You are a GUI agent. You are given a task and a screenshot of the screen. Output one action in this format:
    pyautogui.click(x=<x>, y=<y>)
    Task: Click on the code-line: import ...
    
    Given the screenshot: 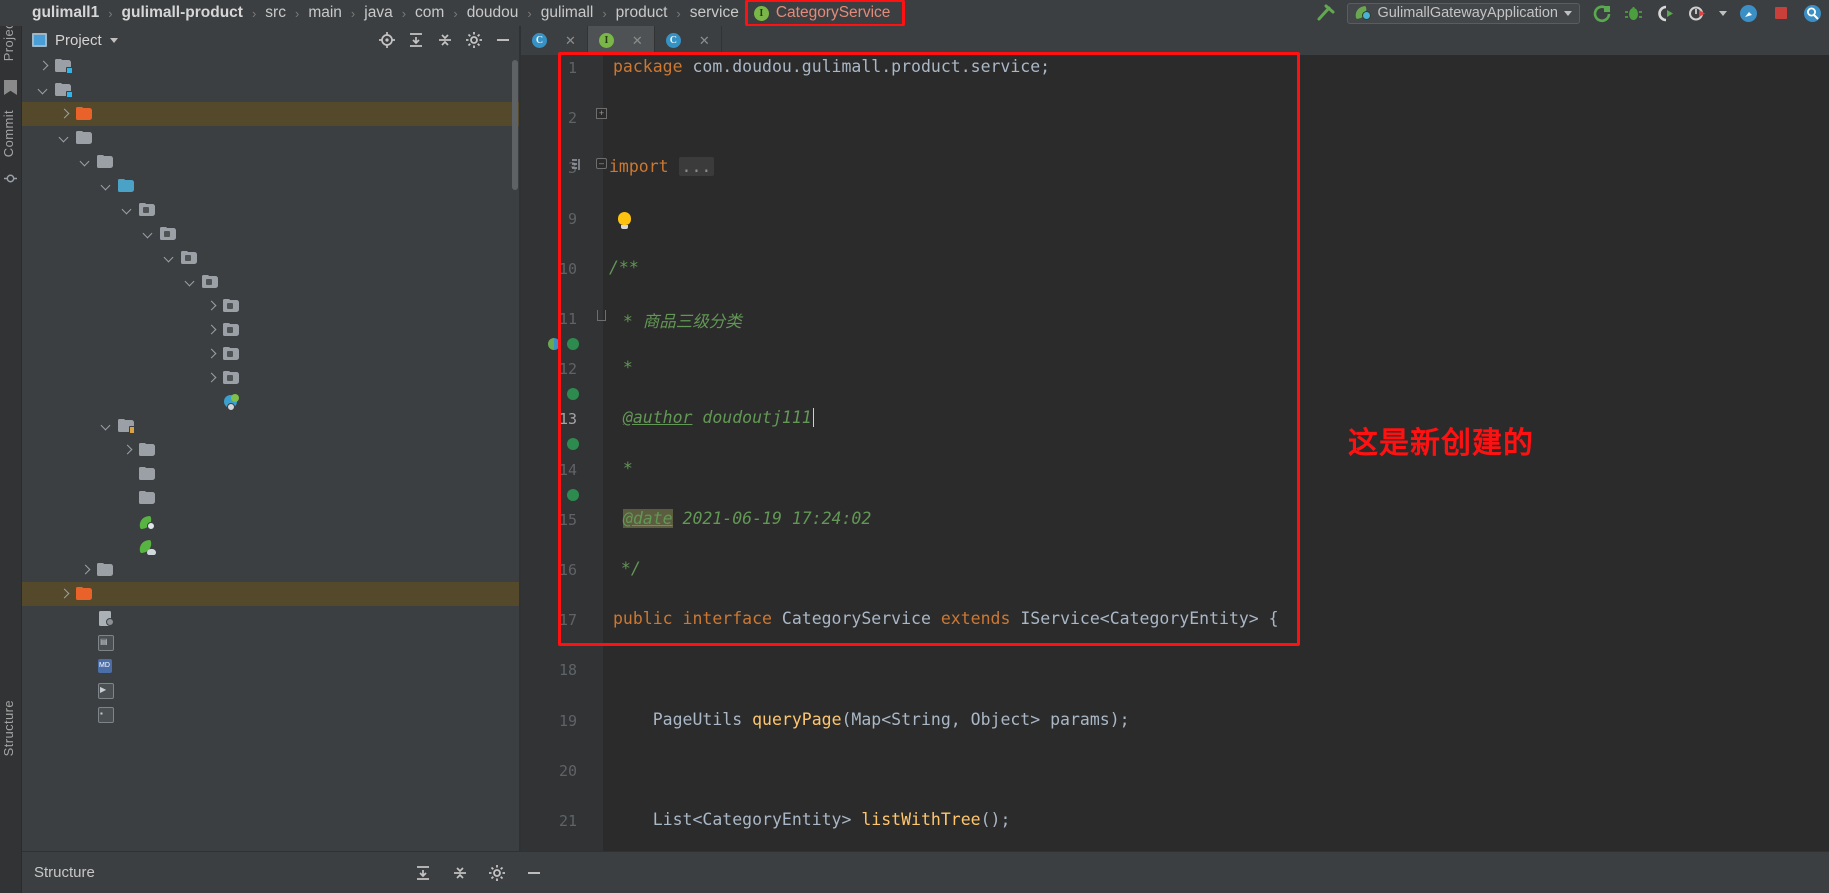 What is the action you would take?
    pyautogui.click(x=662, y=167)
    